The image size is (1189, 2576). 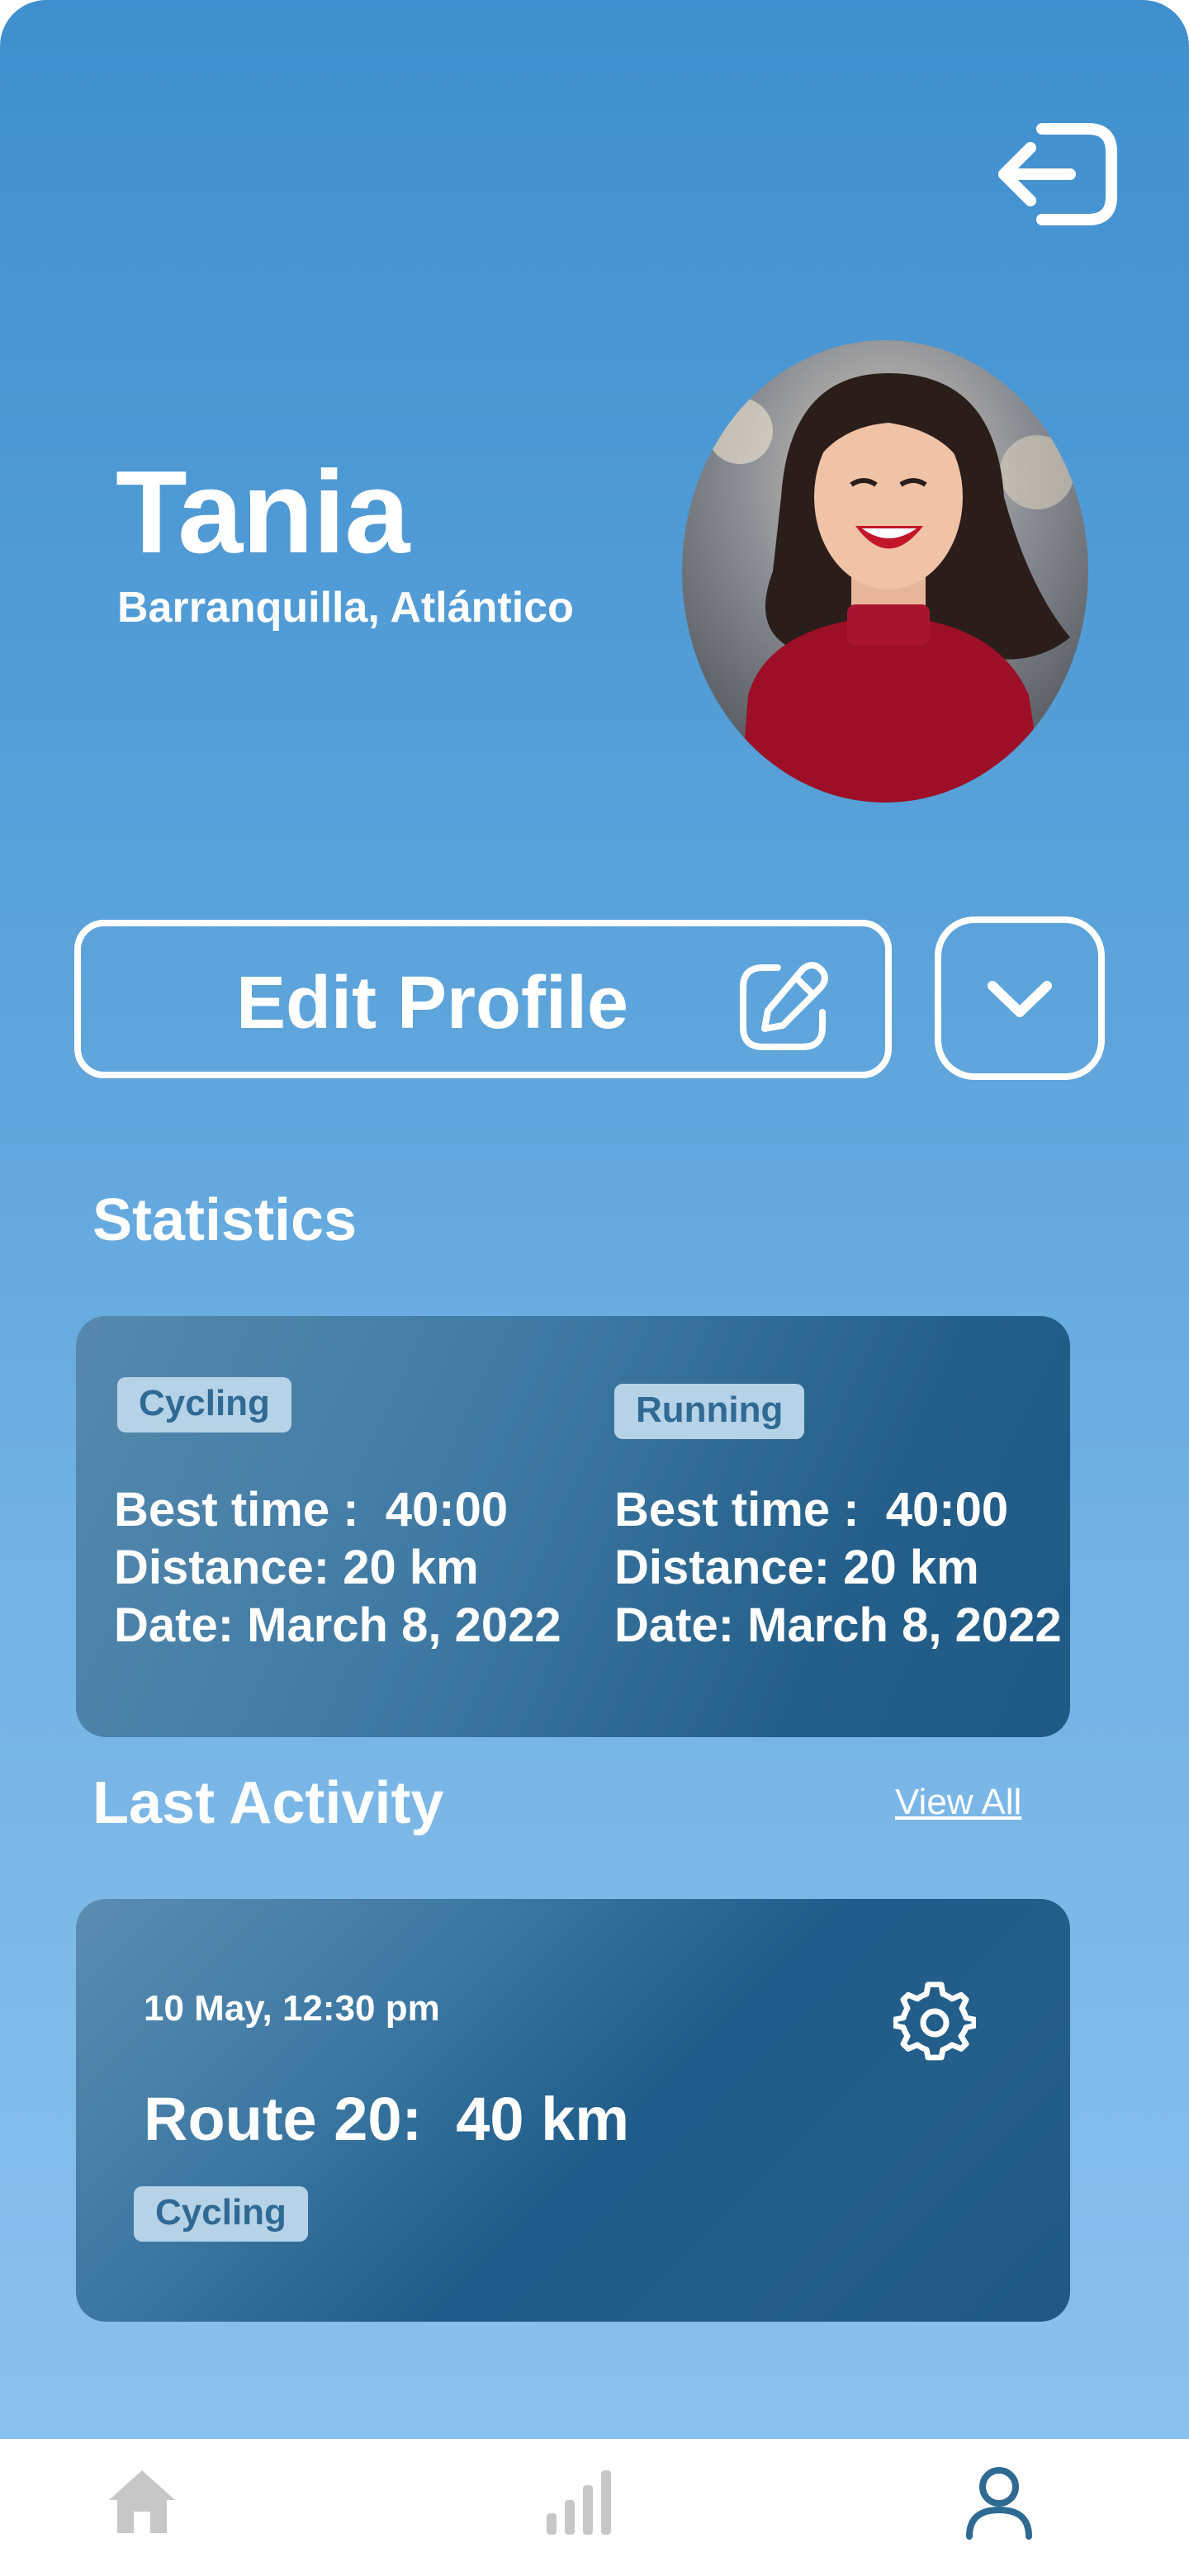 What do you see at coordinates (1057, 174) in the screenshot?
I see `logout-icon` at bounding box center [1057, 174].